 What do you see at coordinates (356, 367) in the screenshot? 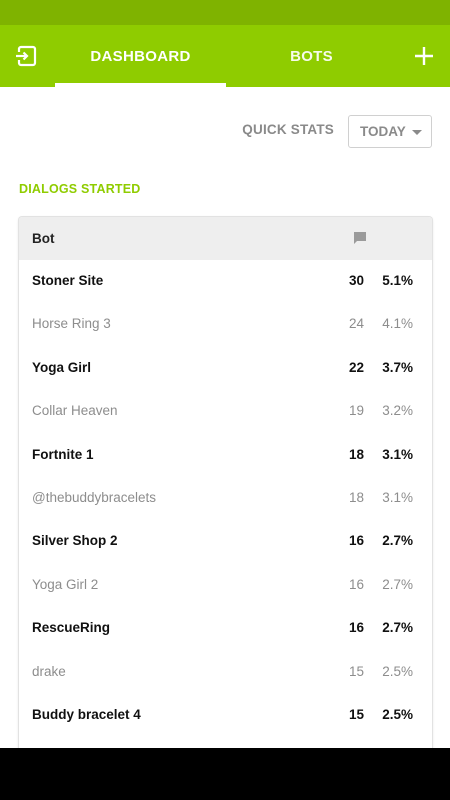
I see `dialog-count: 22` at bounding box center [356, 367].